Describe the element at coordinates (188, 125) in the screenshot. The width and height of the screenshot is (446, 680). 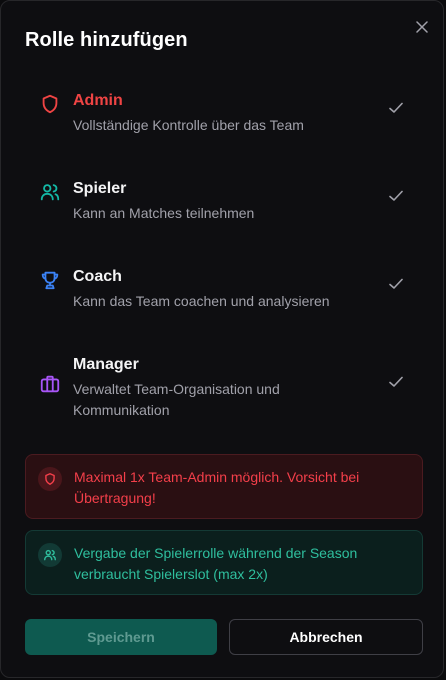
I see `role-description: Vollständige Kontrolle über das Team` at that location.